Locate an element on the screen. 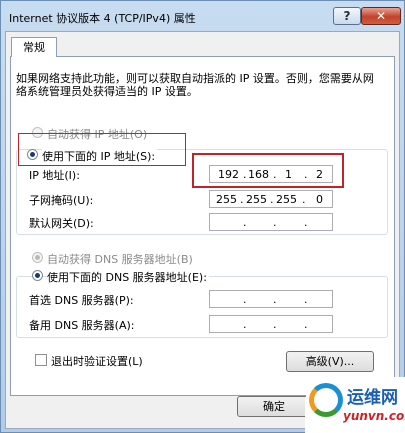  preferred-dns-label: 首选 DNS 服务器(P): is located at coordinates (81, 300).